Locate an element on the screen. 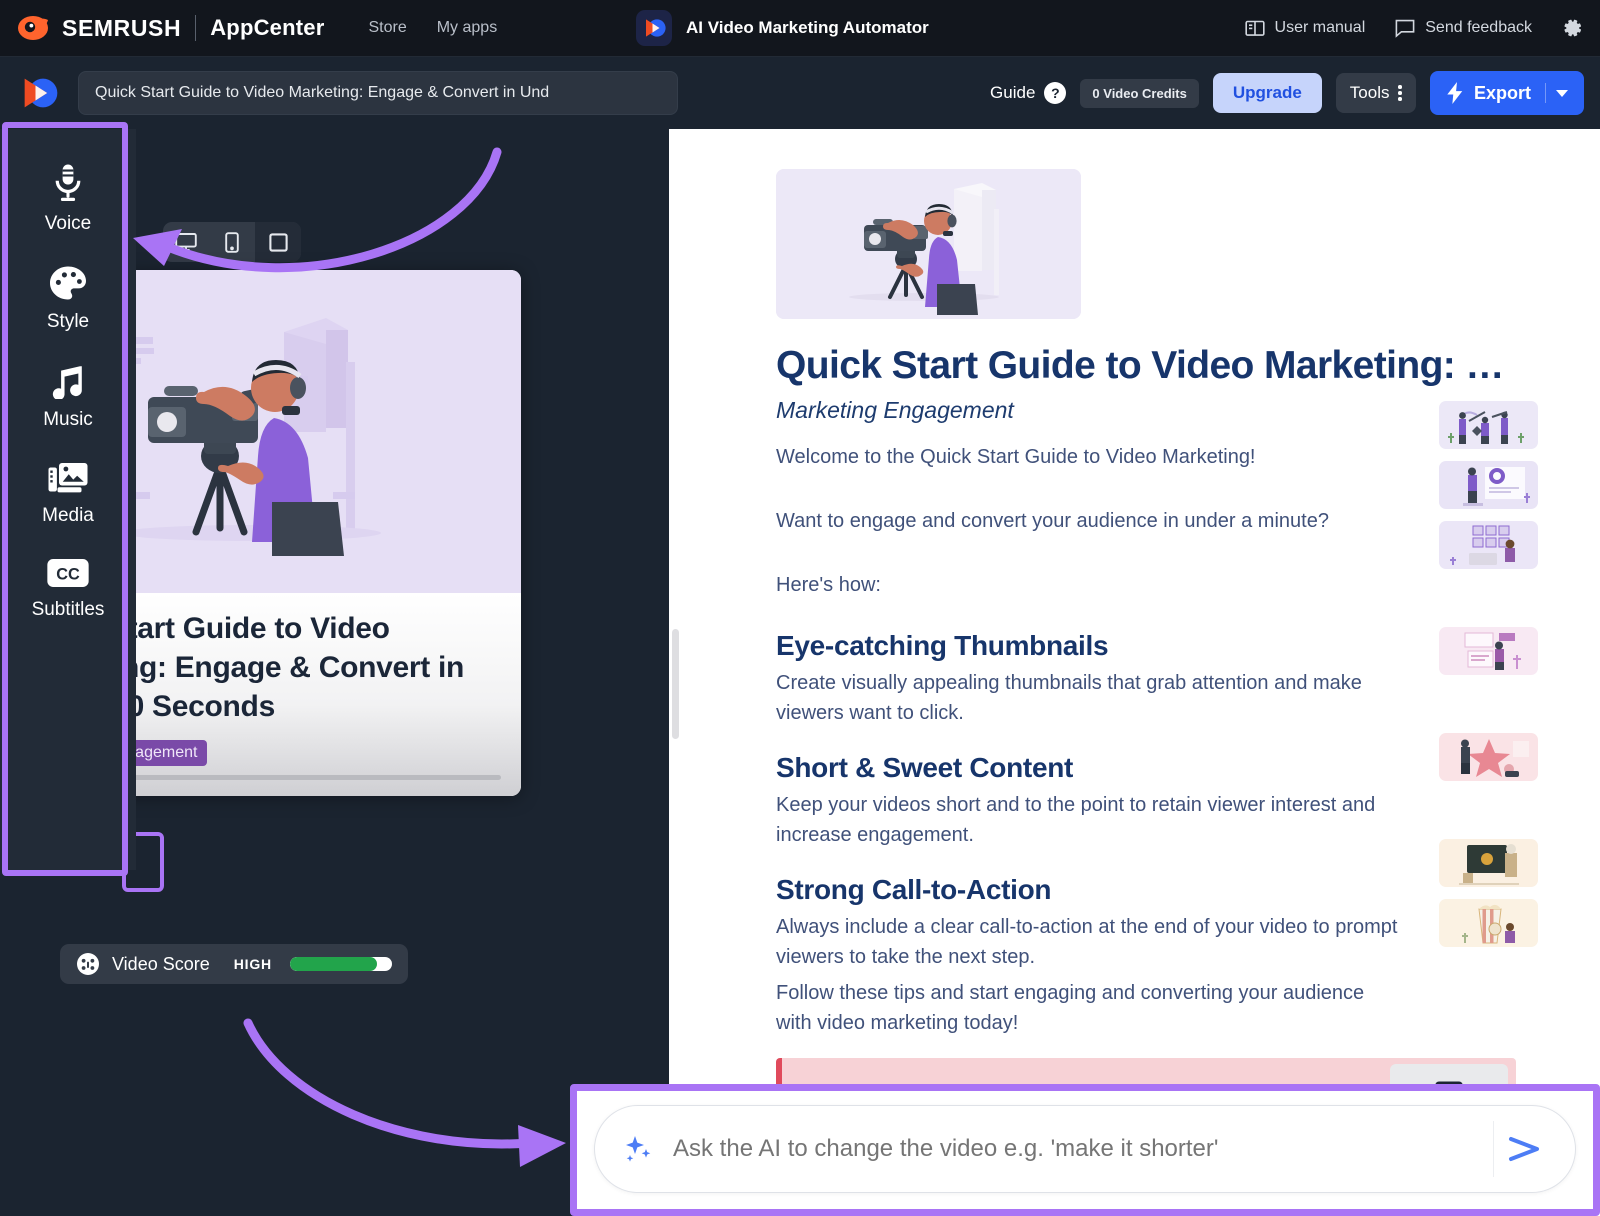 This screenshot has height=1216, width=1600. video-score-bar is located at coordinates (340, 964).